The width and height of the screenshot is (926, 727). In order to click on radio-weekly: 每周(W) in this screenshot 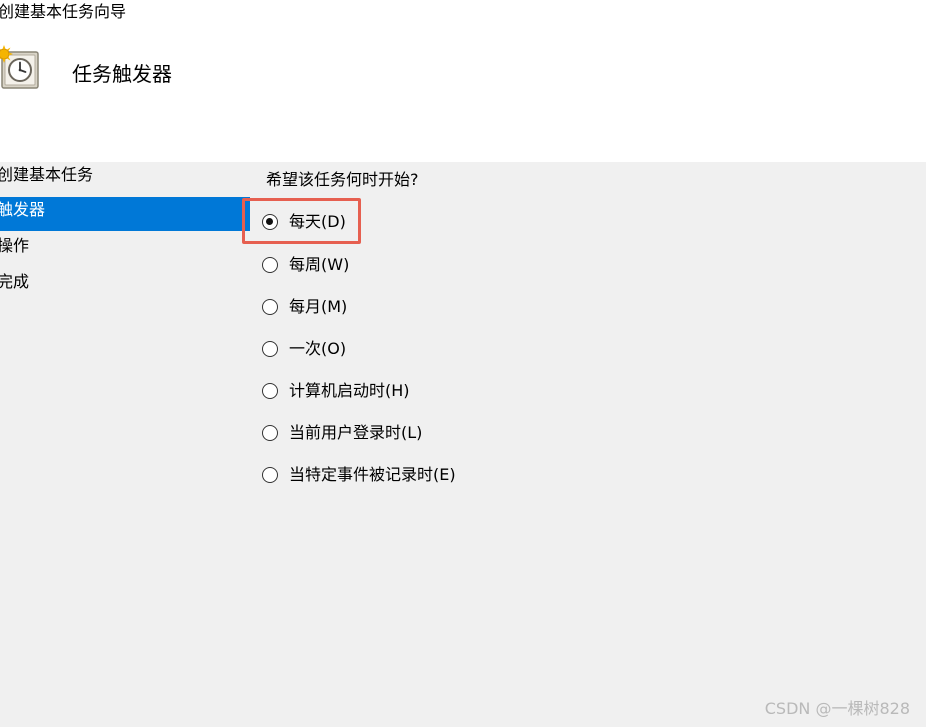, I will do `click(305, 265)`.